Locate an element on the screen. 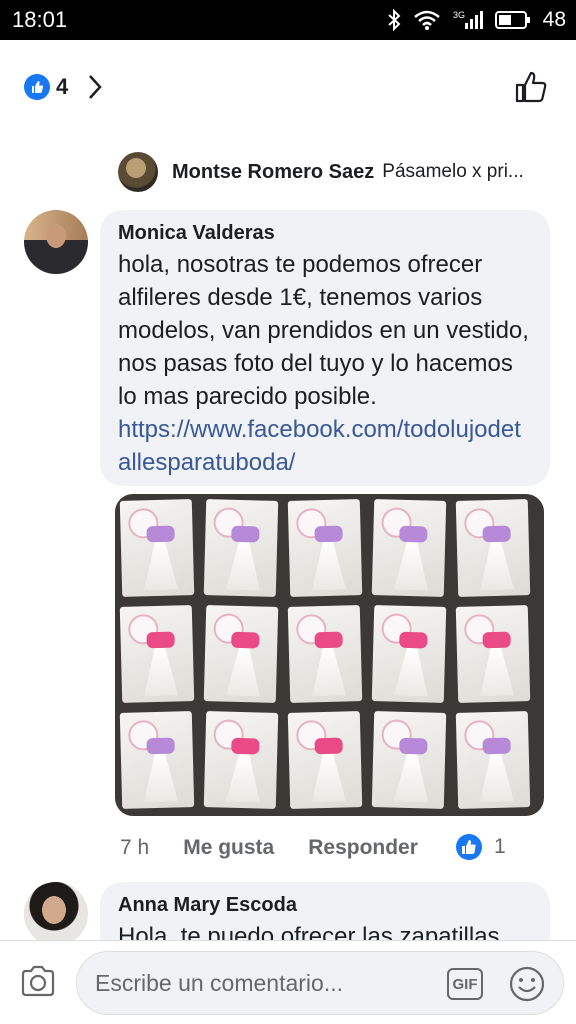 The image size is (576, 1024). gif-icon: GIF is located at coordinates (465, 984).